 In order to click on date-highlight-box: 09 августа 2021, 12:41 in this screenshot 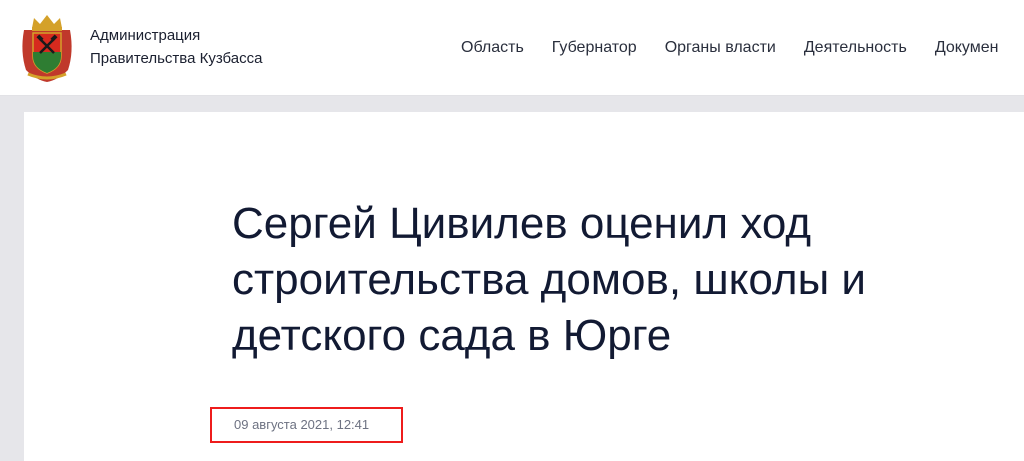, I will do `click(306, 425)`.